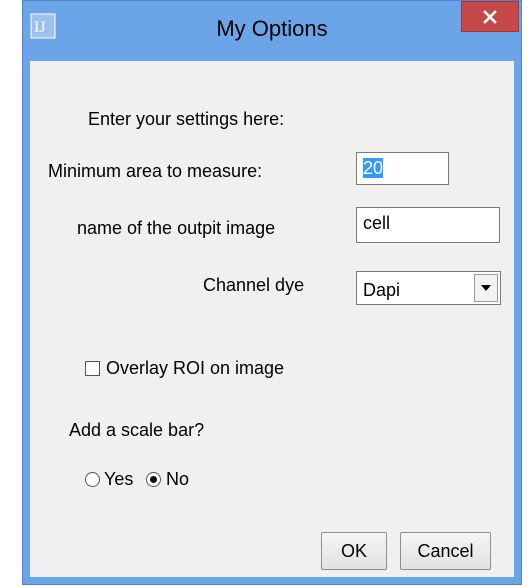 The image size is (528, 587). I want to click on output-name-field: cell, so click(428, 225).